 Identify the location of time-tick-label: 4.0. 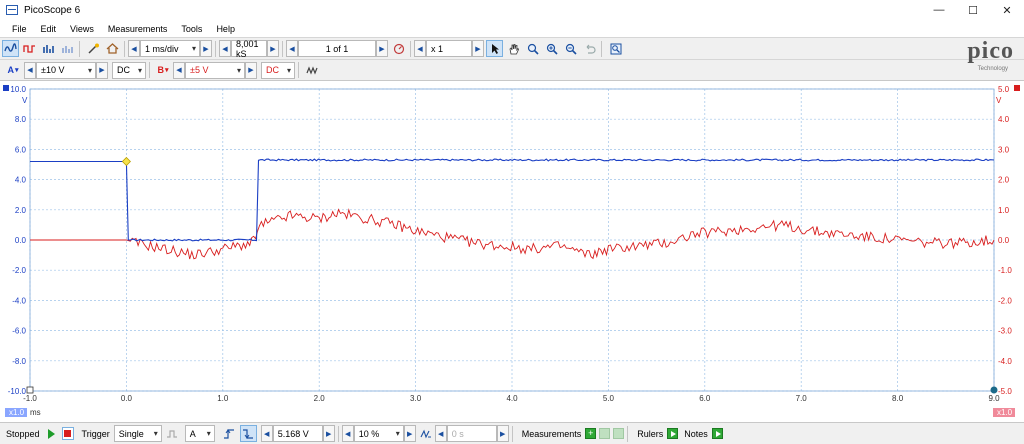
(512, 398).